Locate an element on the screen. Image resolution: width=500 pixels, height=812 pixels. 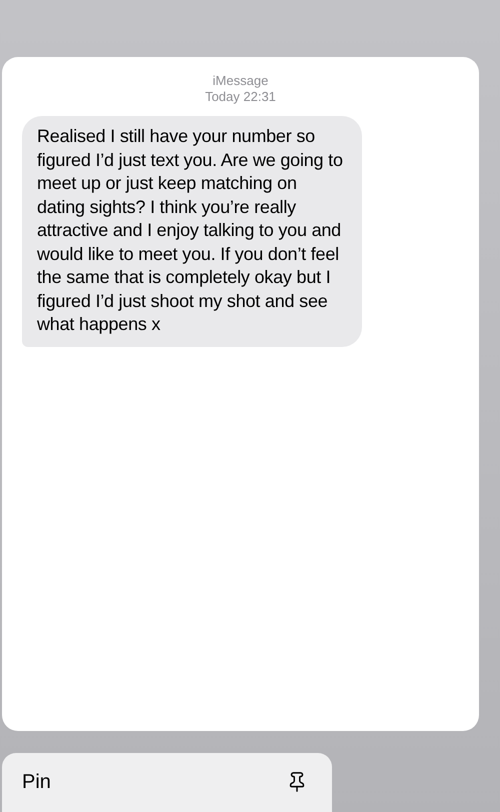
pin-menu-item: Pin is located at coordinates (167, 782).